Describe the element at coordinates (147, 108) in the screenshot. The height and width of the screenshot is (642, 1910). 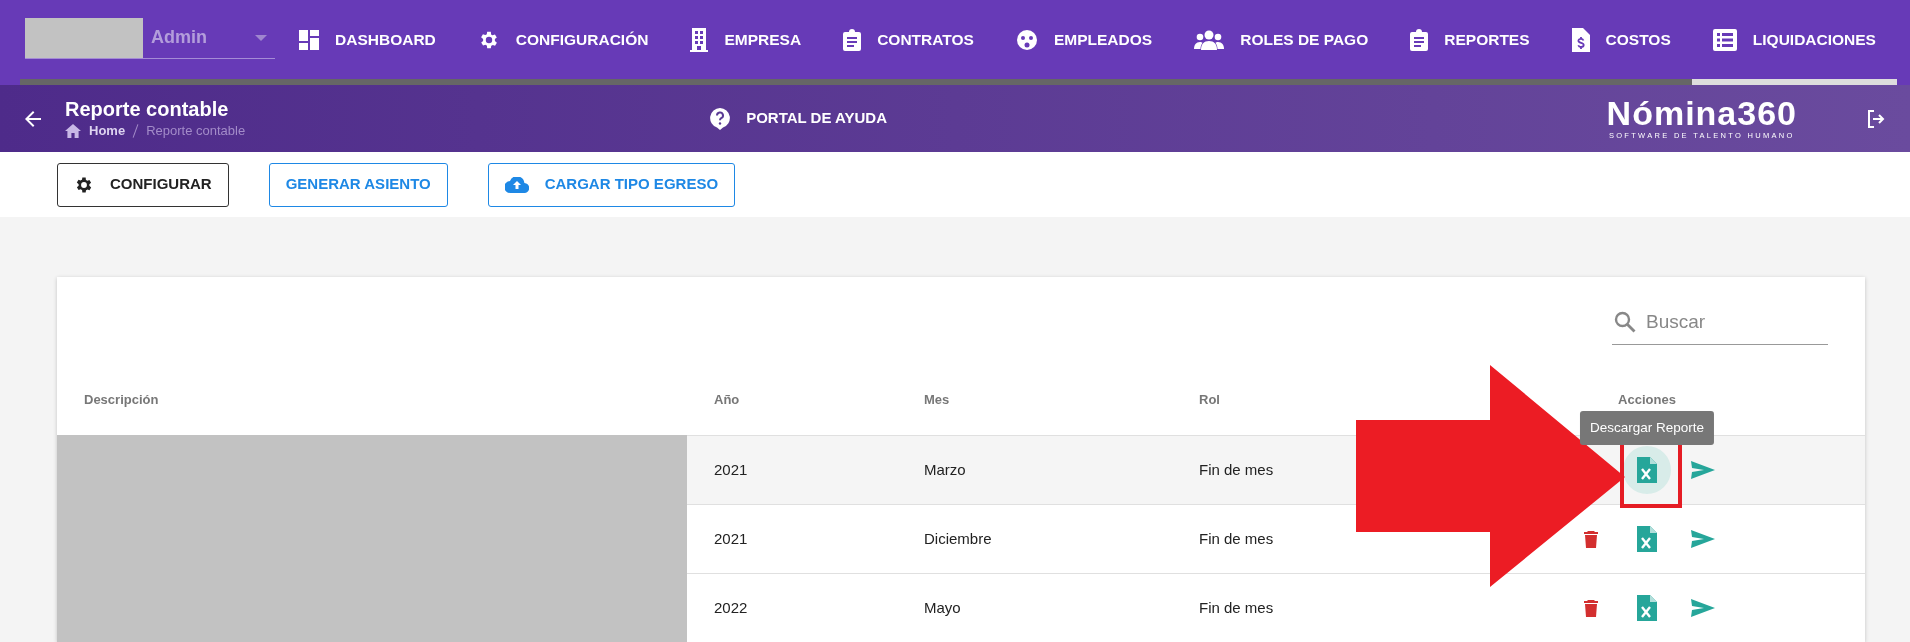
I see `page-title: Reporte contable` at that location.